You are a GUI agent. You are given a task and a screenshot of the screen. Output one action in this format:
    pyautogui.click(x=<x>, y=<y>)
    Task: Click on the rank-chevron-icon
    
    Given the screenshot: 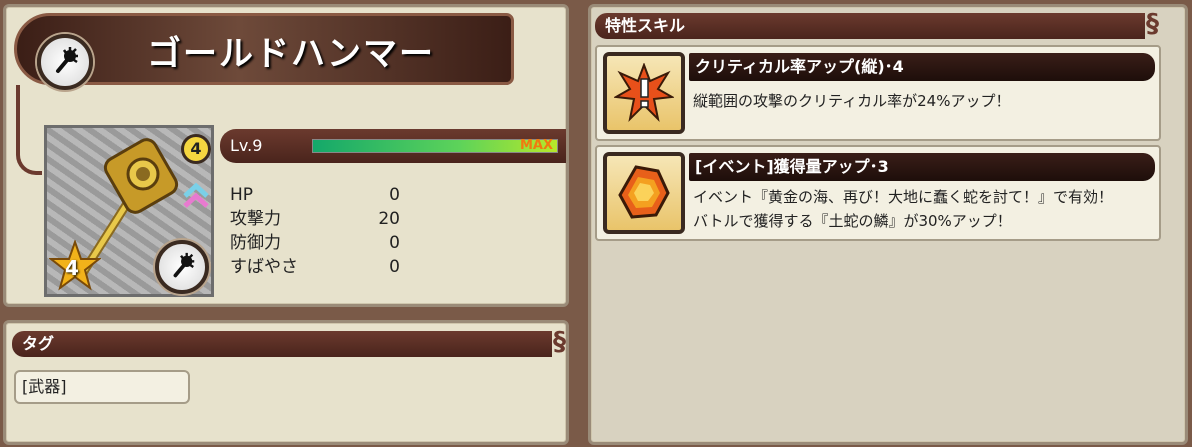 What is the action you would take?
    pyautogui.click(x=196, y=195)
    